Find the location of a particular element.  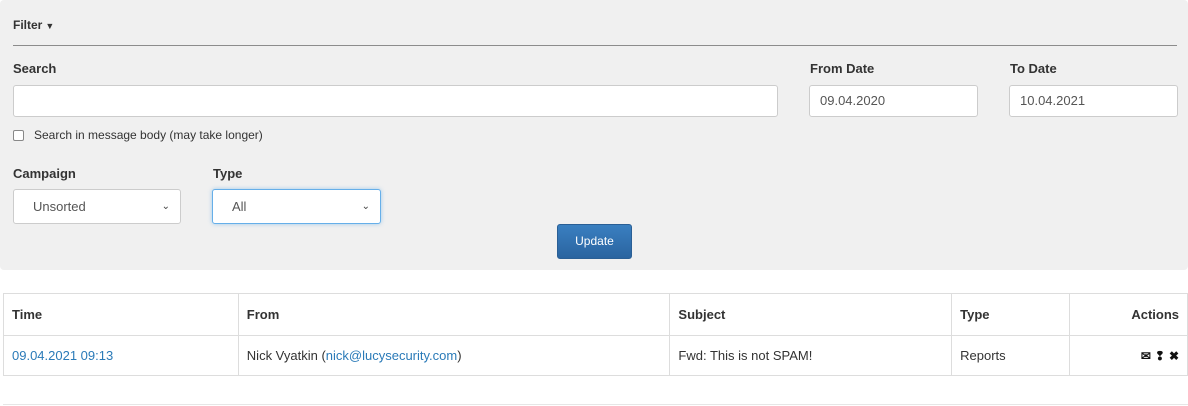

cell-type: Reports is located at coordinates (1011, 355).